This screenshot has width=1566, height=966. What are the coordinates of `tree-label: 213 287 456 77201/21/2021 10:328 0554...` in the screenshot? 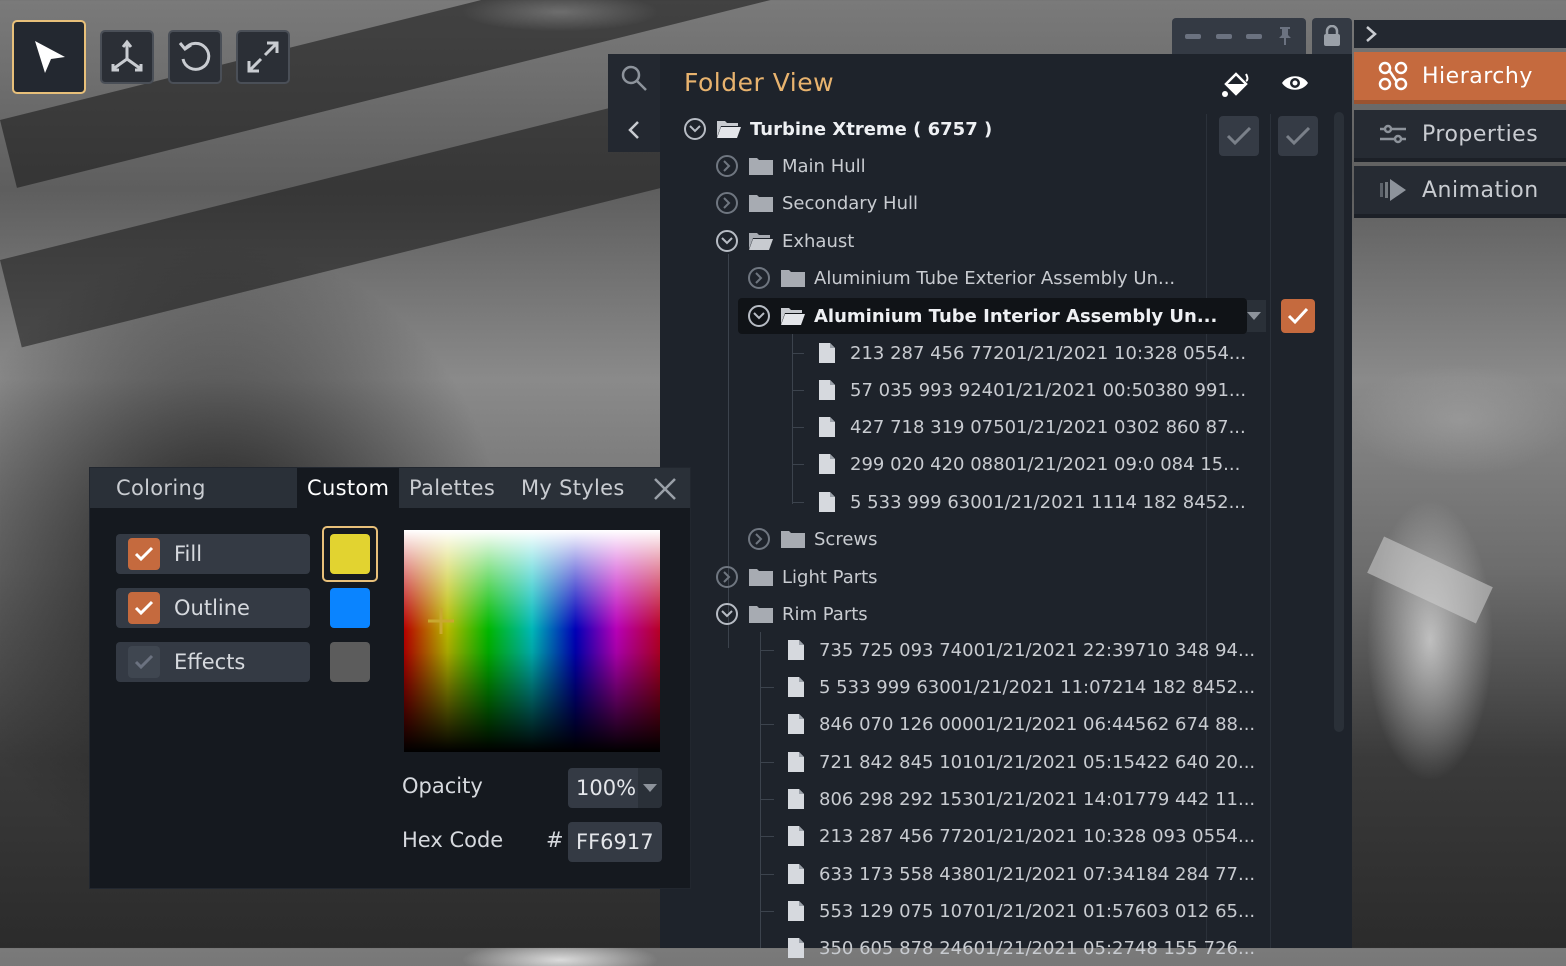 It's located at (1048, 353).